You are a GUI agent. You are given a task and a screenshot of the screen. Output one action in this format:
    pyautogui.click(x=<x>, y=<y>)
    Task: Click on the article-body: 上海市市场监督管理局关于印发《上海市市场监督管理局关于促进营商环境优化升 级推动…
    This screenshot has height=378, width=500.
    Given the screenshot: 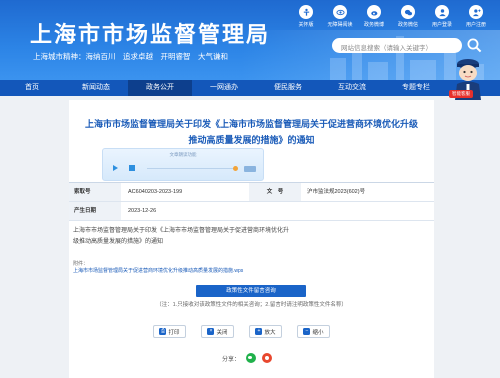 What is the action you would take?
    pyautogui.click(x=198, y=236)
    